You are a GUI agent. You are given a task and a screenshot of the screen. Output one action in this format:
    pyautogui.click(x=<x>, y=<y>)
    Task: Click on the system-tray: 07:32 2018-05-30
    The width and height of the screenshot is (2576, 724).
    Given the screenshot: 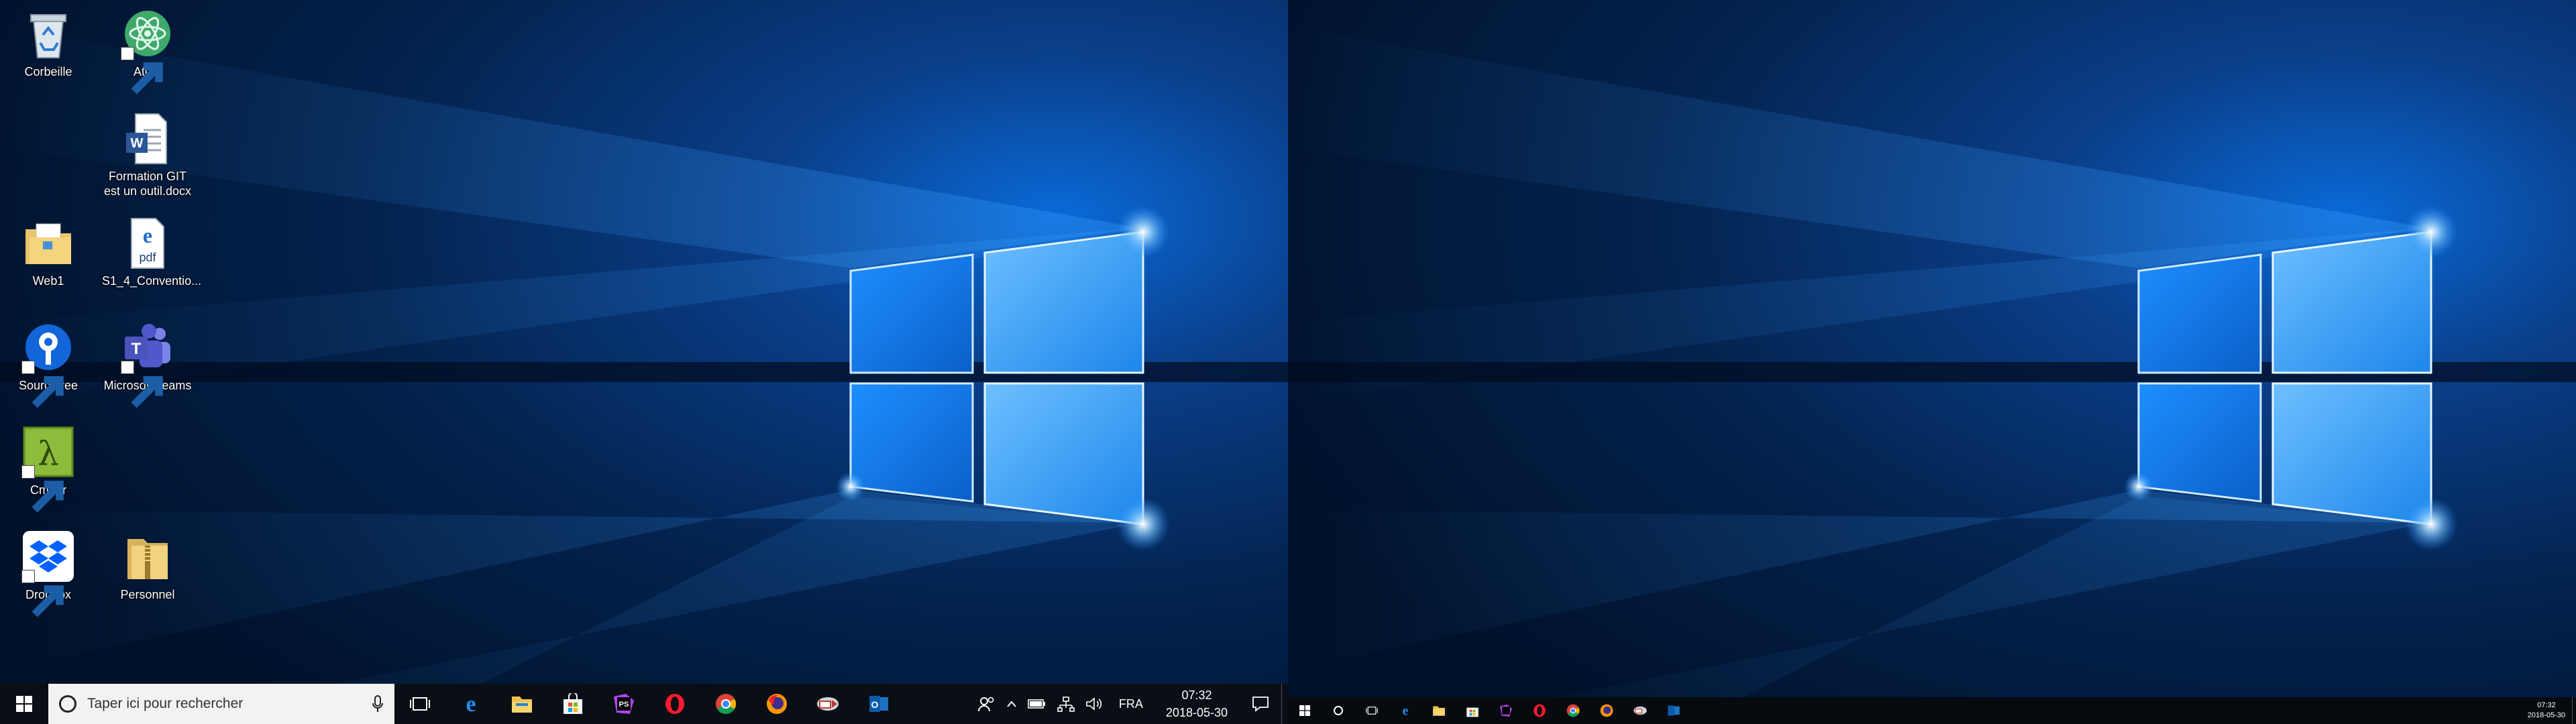 What is the action you would take?
    pyautogui.click(x=2548, y=710)
    